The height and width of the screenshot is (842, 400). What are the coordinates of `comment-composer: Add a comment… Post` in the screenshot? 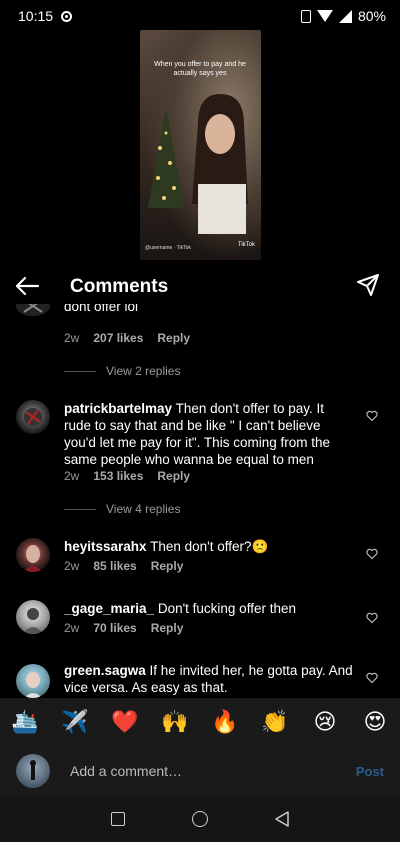 It's located at (200, 771).